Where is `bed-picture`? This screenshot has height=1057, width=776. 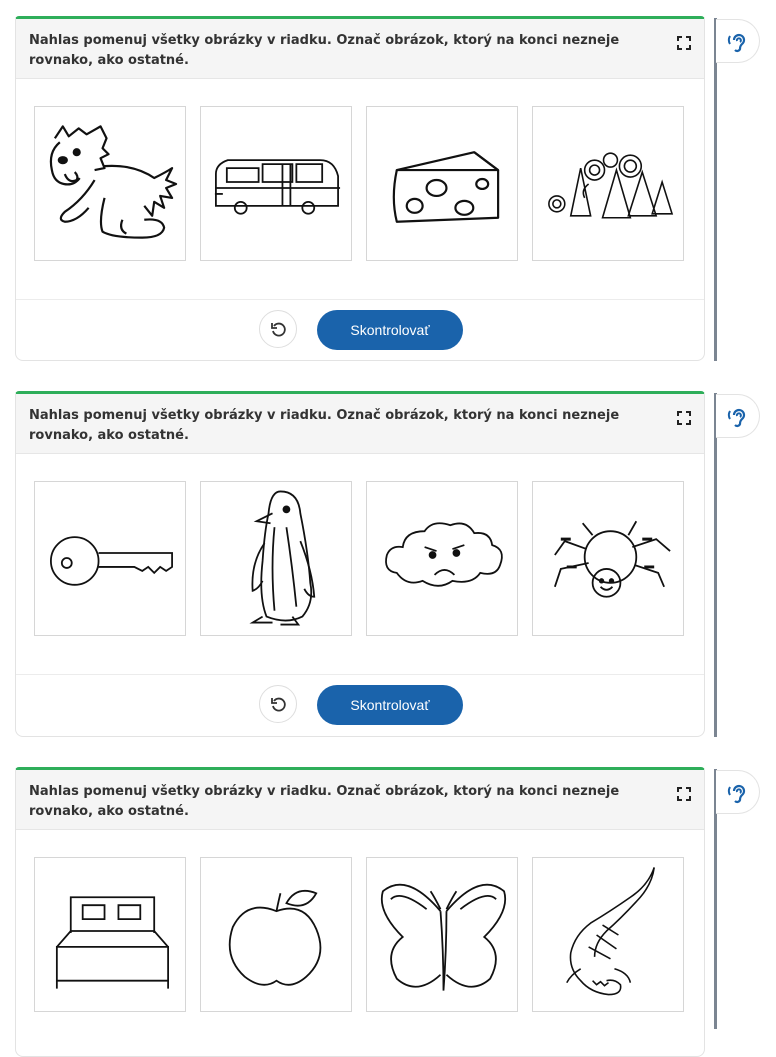
bed-picture is located at coordinates (110, 934).